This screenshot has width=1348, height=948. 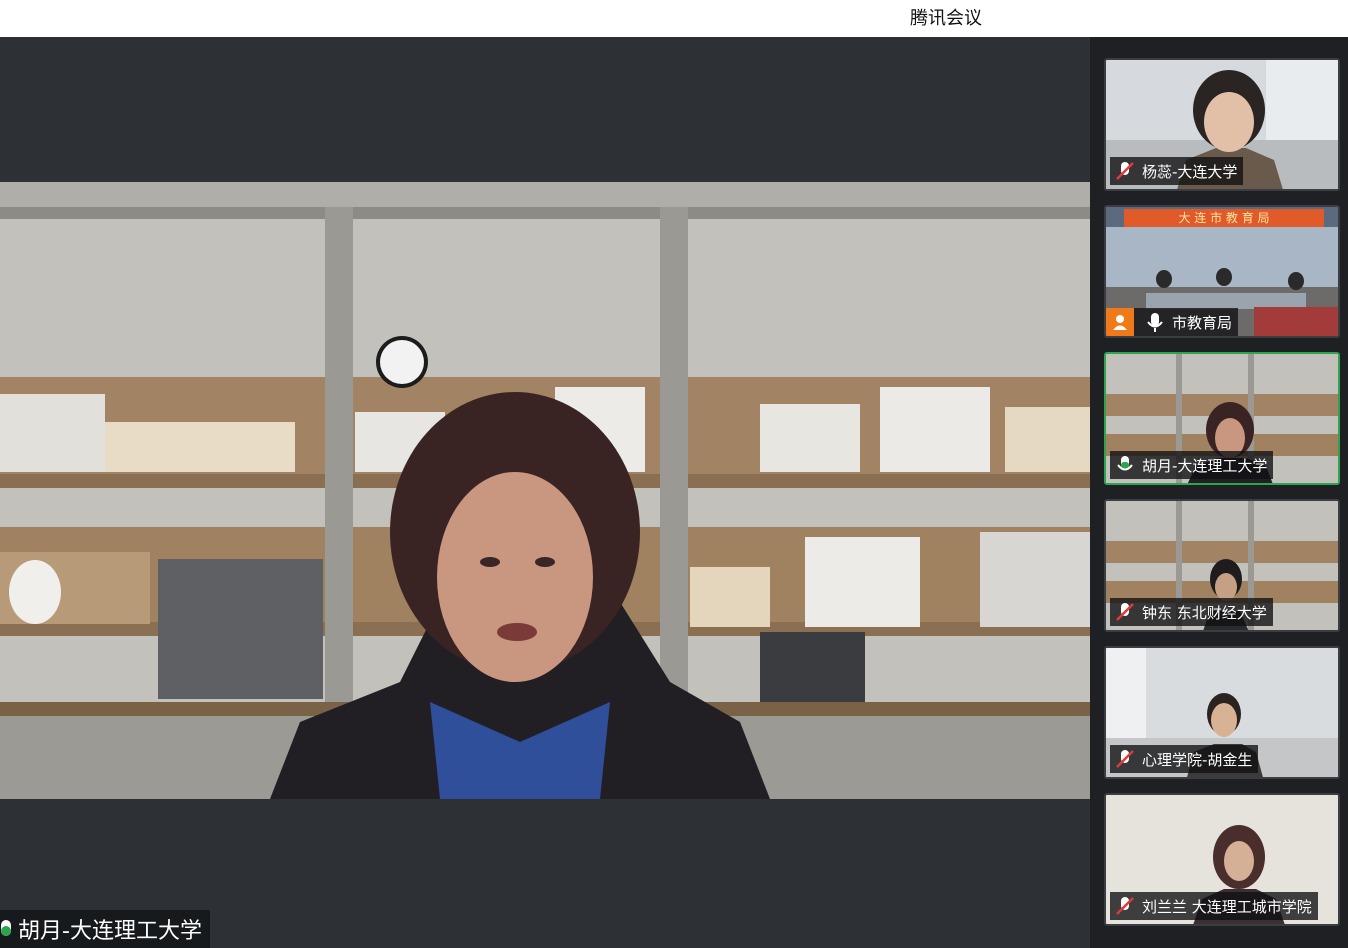 What do you see at coordinates (1205, 465) in the screenshot?
I see `participant-name: 胡月-大连理工大学` at bounding box center [1205, 465].